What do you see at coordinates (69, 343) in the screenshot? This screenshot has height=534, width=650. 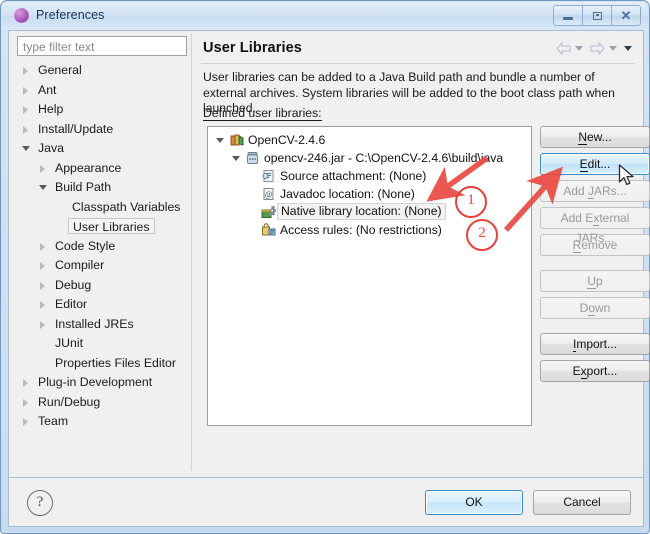 I see `sidebar-item-label: JUnit` at bounding box center [69, 343].